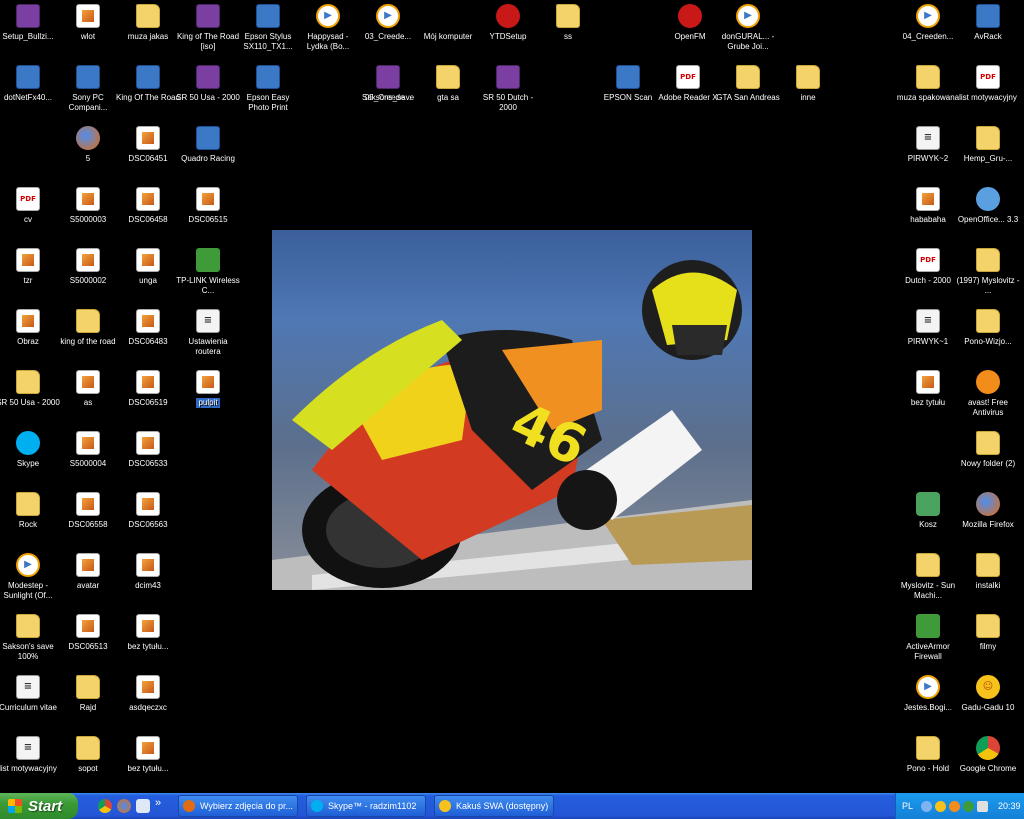 This screenshot has width=1024, height=819. What do you see at coordinates (988, 579) in the screenshot?
I see `desktop-icon-instalki: instalki` at bounding box center [988, 579].